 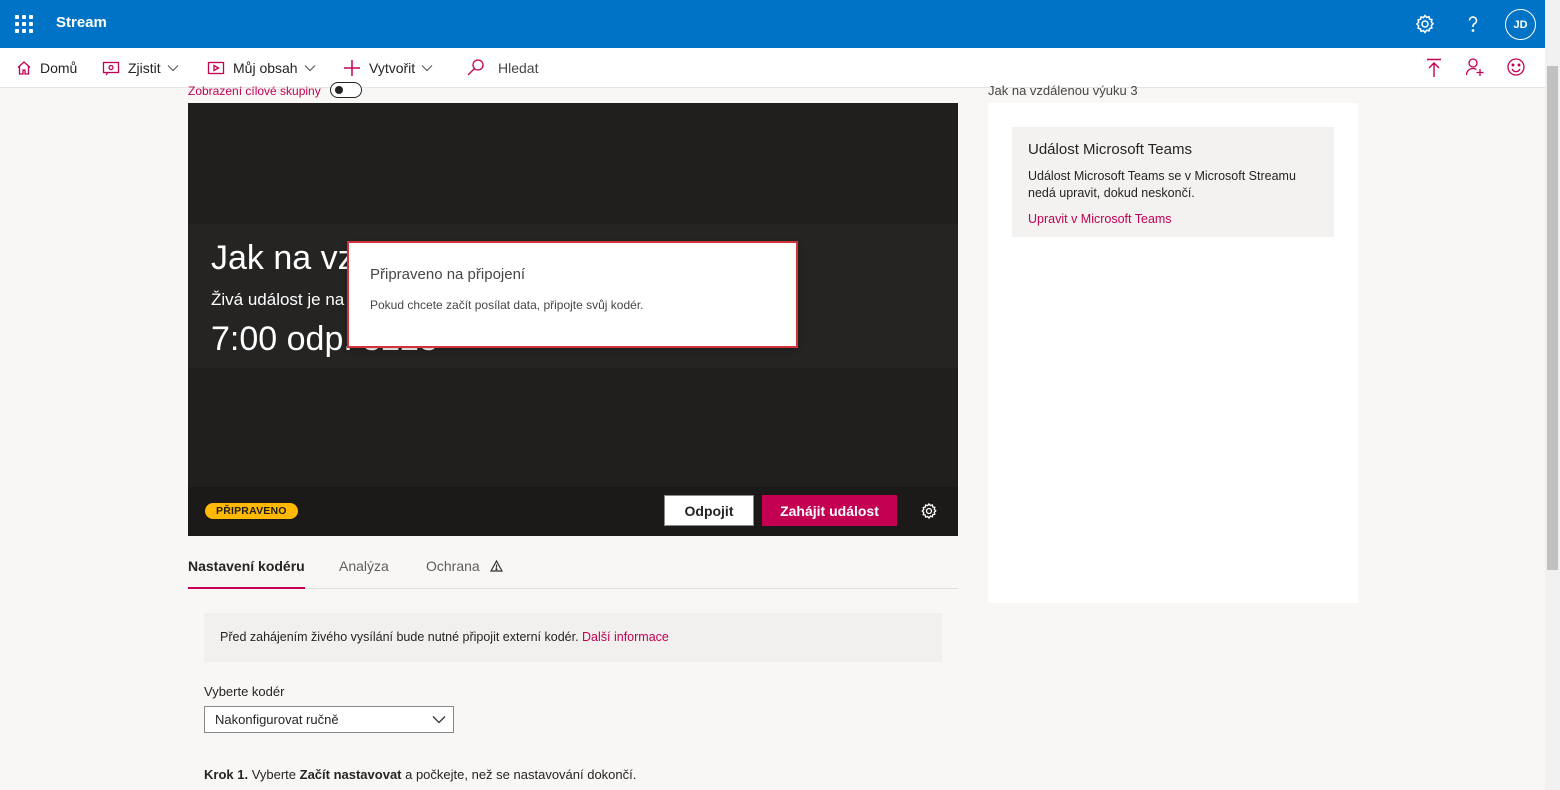 What do you see at coordinates (496, 566) in the screenshot?
I see `warning-icon` at bounding box center [496, 566].